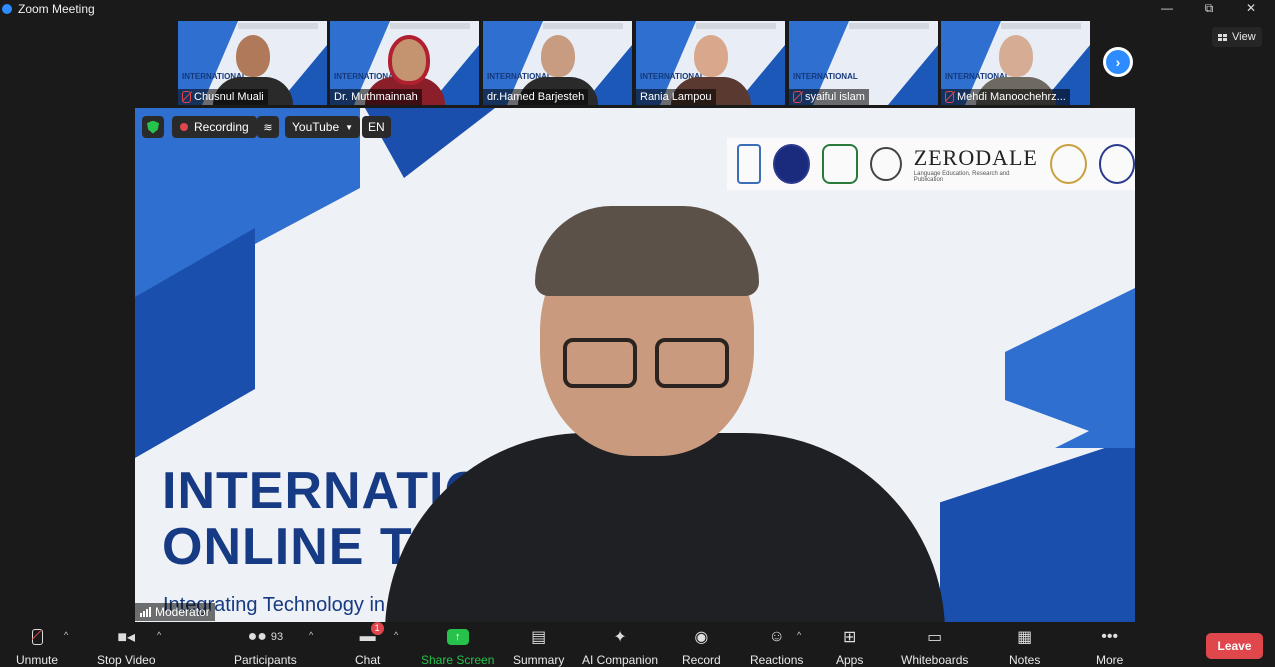 The image size is (1275, 667). I want to click on participant-name-bar: Dr. Muthmainnah, so click(376, 97).